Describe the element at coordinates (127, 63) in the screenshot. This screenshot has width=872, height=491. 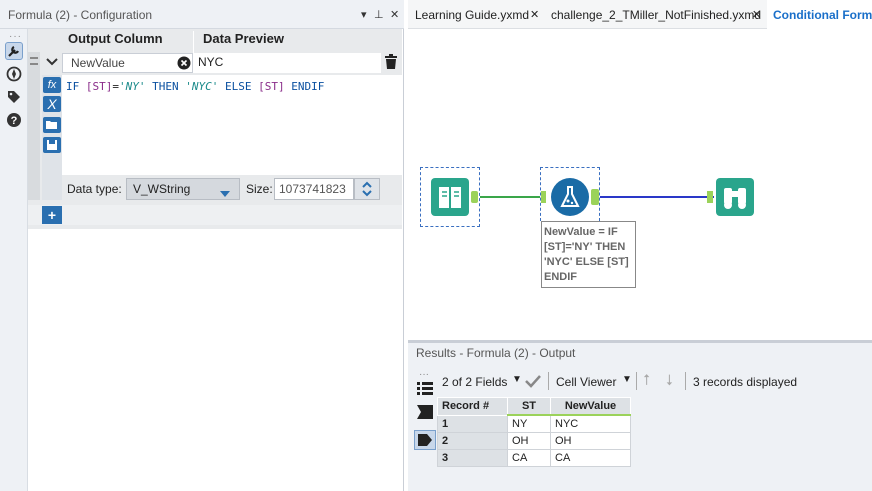
I see `output-column-name-input: NewValue` at that location.